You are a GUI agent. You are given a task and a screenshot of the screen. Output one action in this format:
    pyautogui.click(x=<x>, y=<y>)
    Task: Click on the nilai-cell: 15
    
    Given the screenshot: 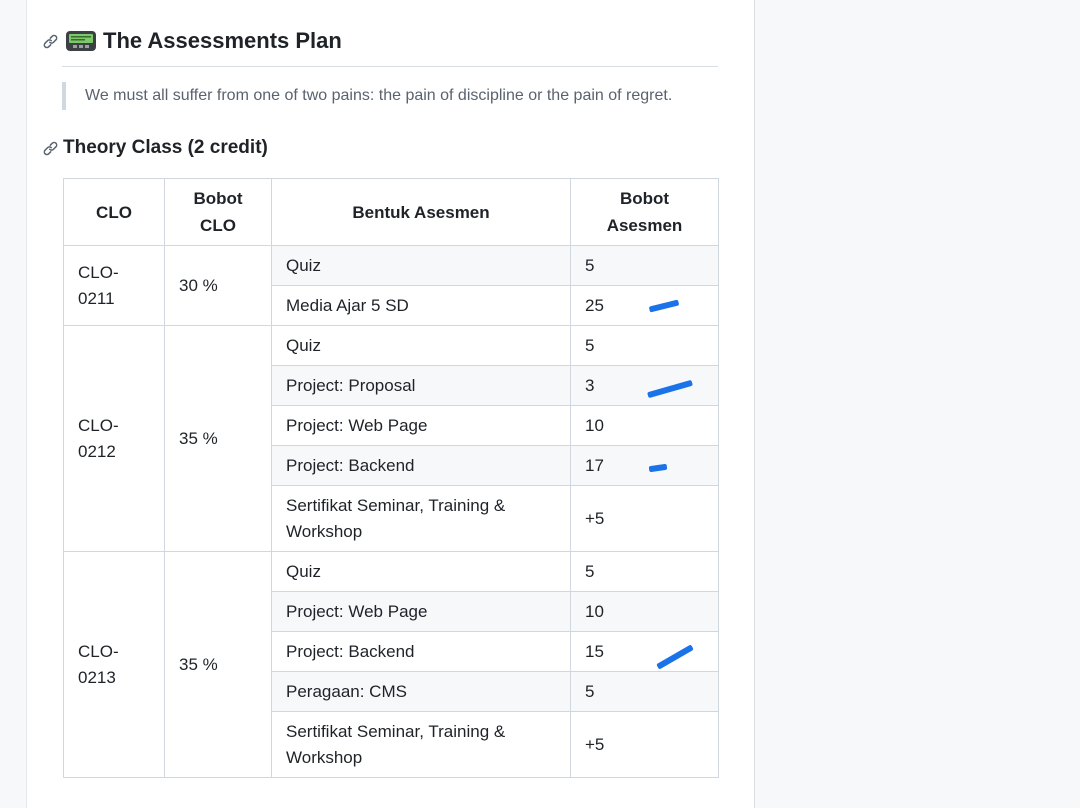 What is the action you would take?
    pyautogui.click(x=644, y=651)
    